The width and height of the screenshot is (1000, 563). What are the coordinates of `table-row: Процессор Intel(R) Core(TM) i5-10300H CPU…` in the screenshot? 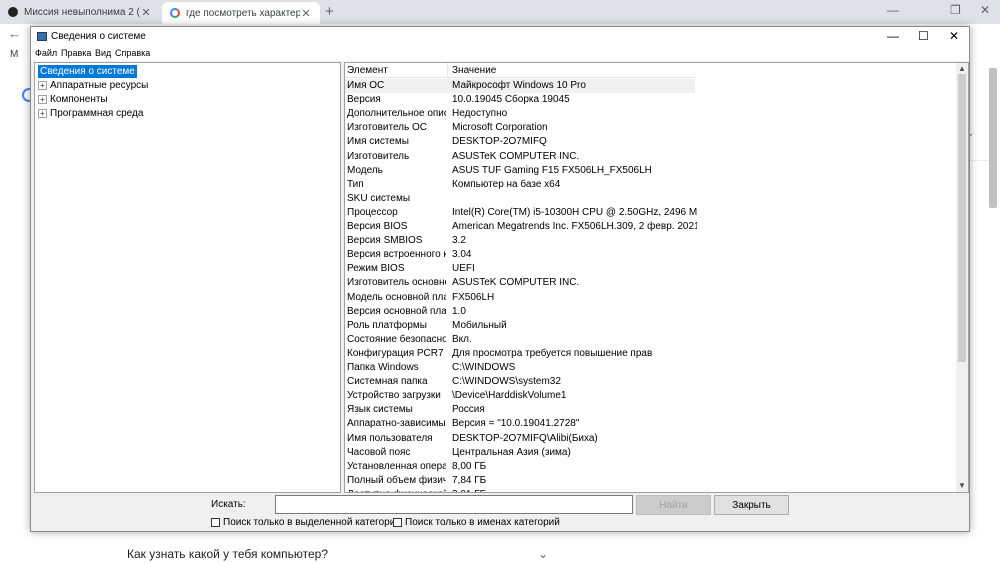 It's located at (521, 213).